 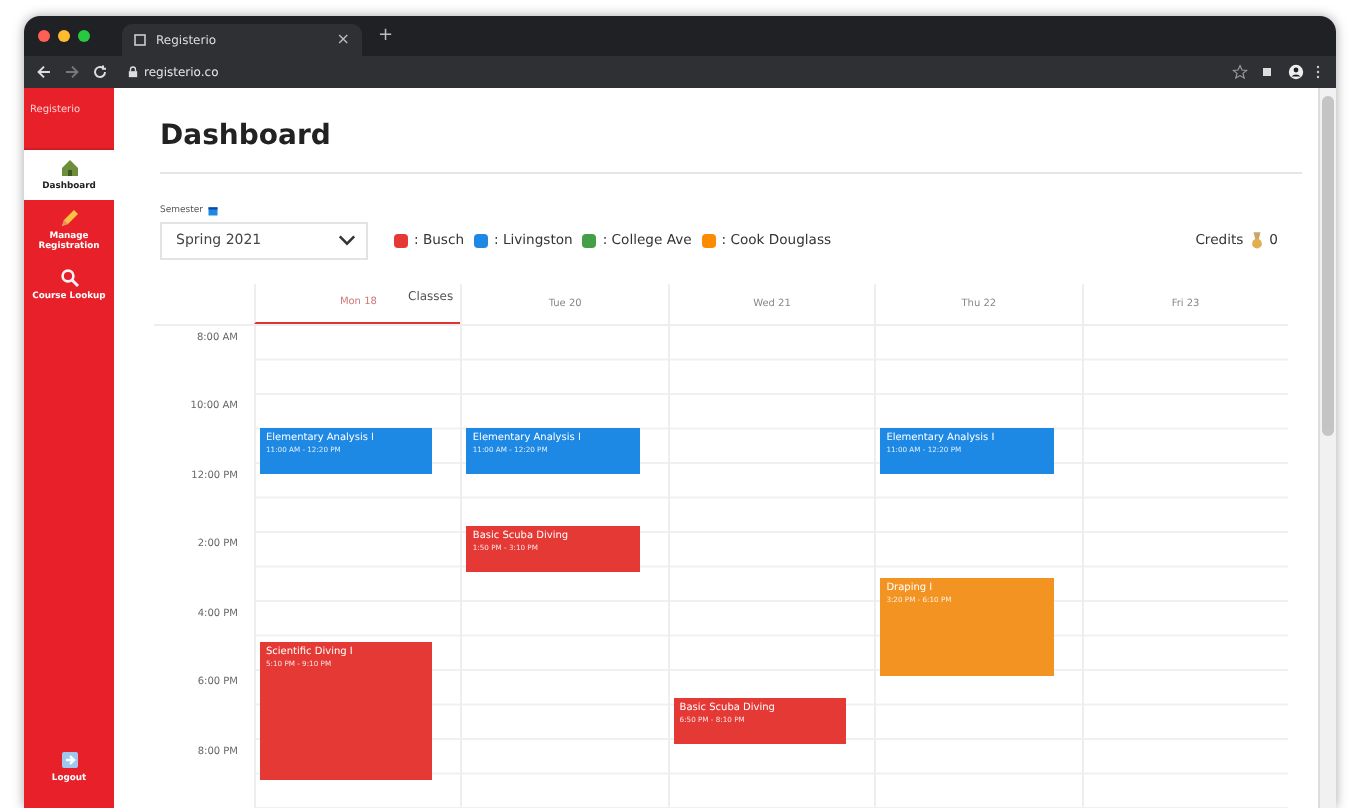 What do you see at coordinates (72, 72) in the screenshot?
I see `forward-icon` at bounding box center [72, 72].